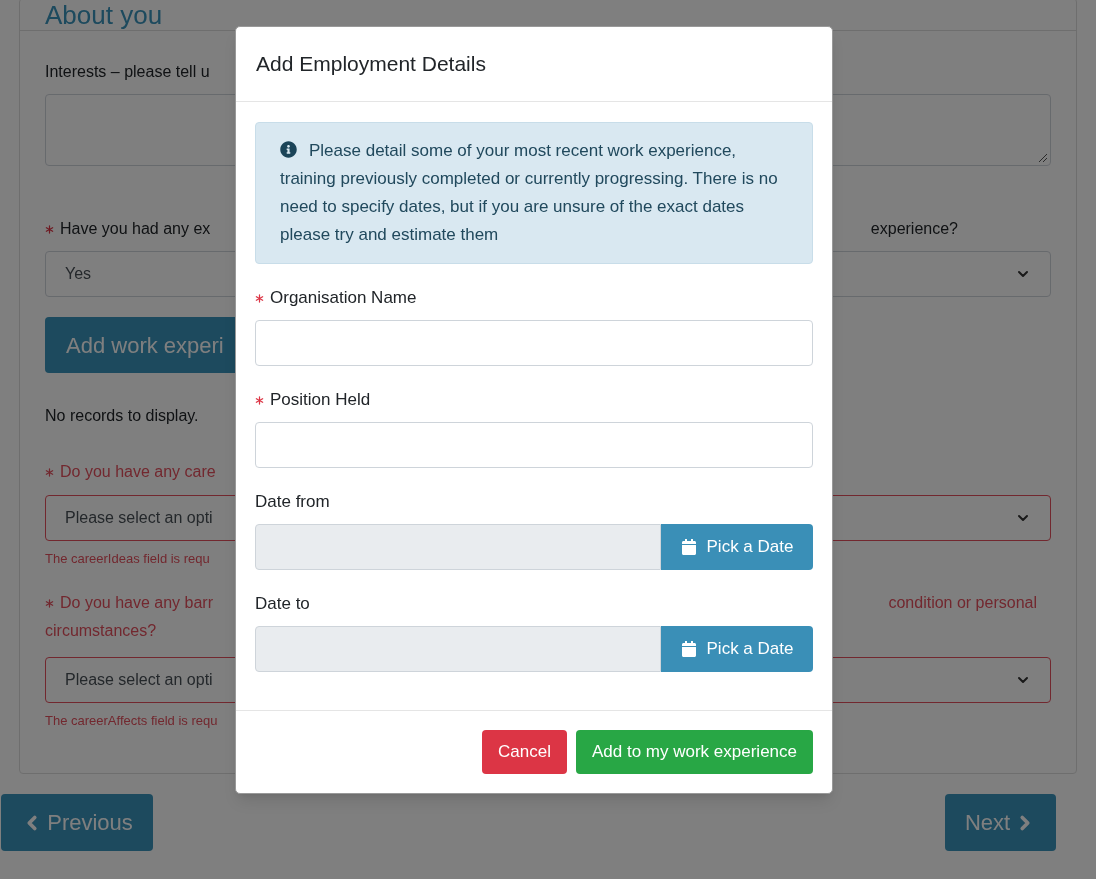 The width and height of the screenshot is (1096, 879). What do you see at coordinates (694, 752) in the screenshot?
I see `add-to-work-experience-button: Add to my work experience` at bounding box center [694, 752].